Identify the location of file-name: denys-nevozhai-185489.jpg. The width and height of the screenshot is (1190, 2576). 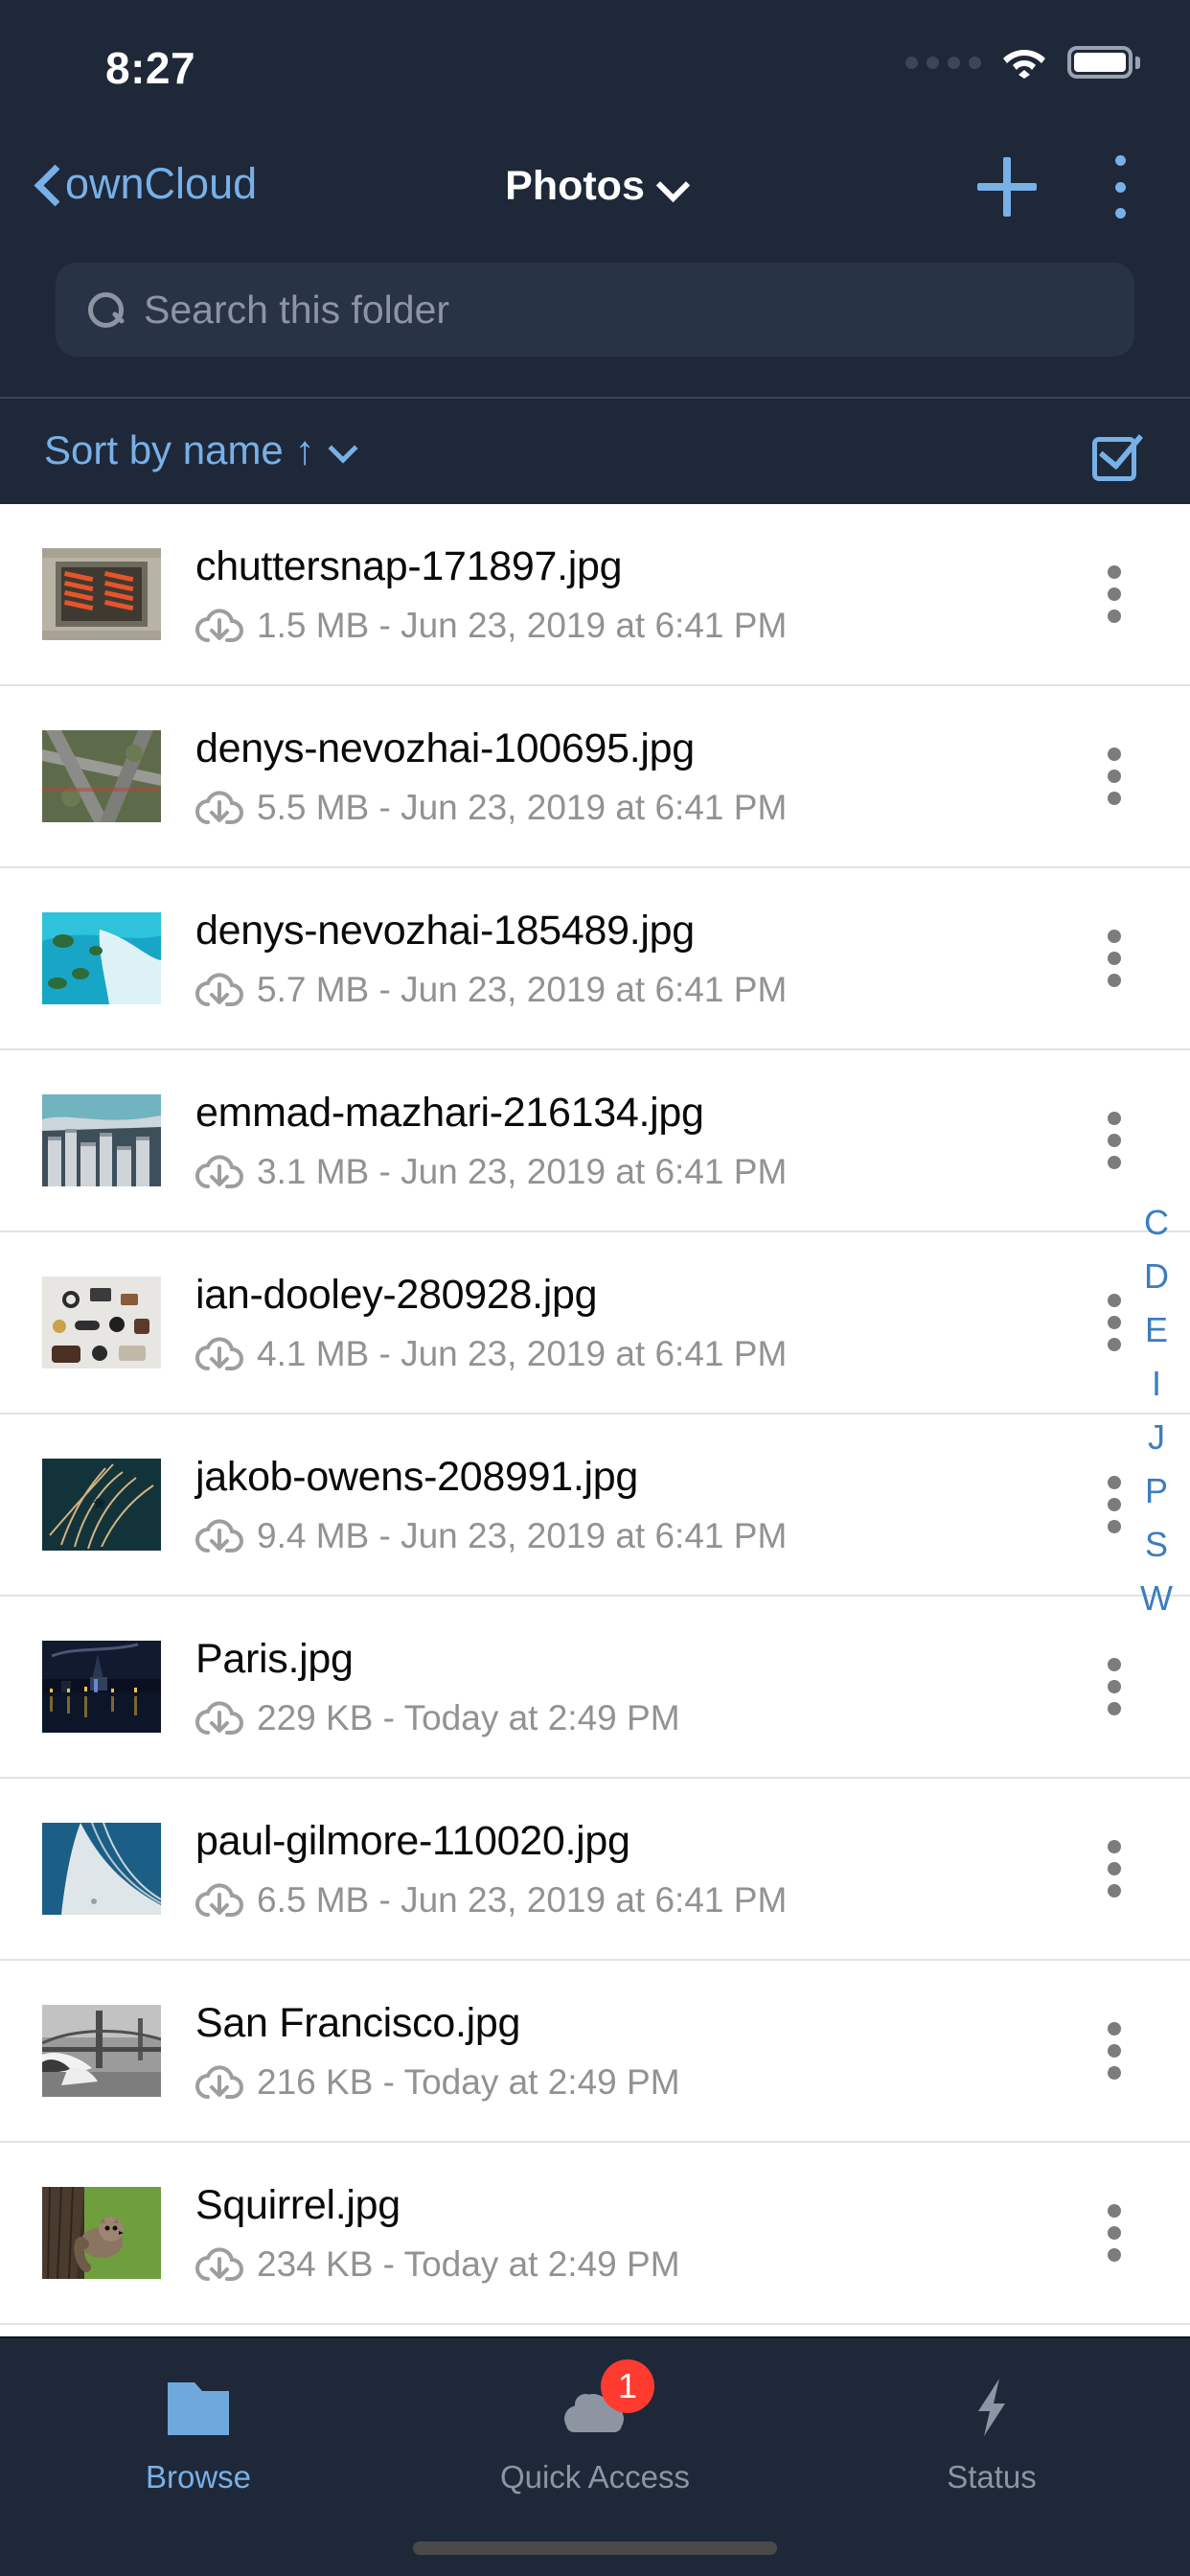
(445, 930).